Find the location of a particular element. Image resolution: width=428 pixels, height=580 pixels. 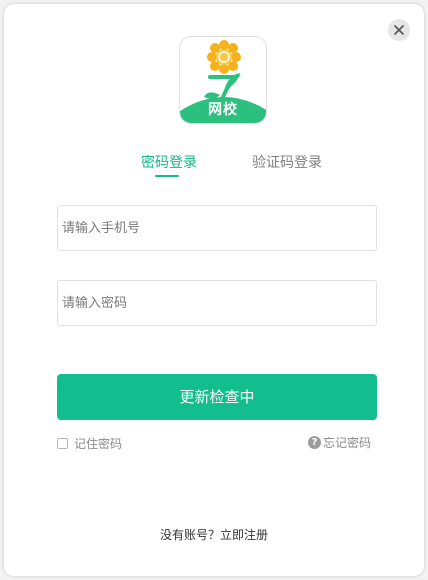

phone-field-container is located at coordinates (217, 228).